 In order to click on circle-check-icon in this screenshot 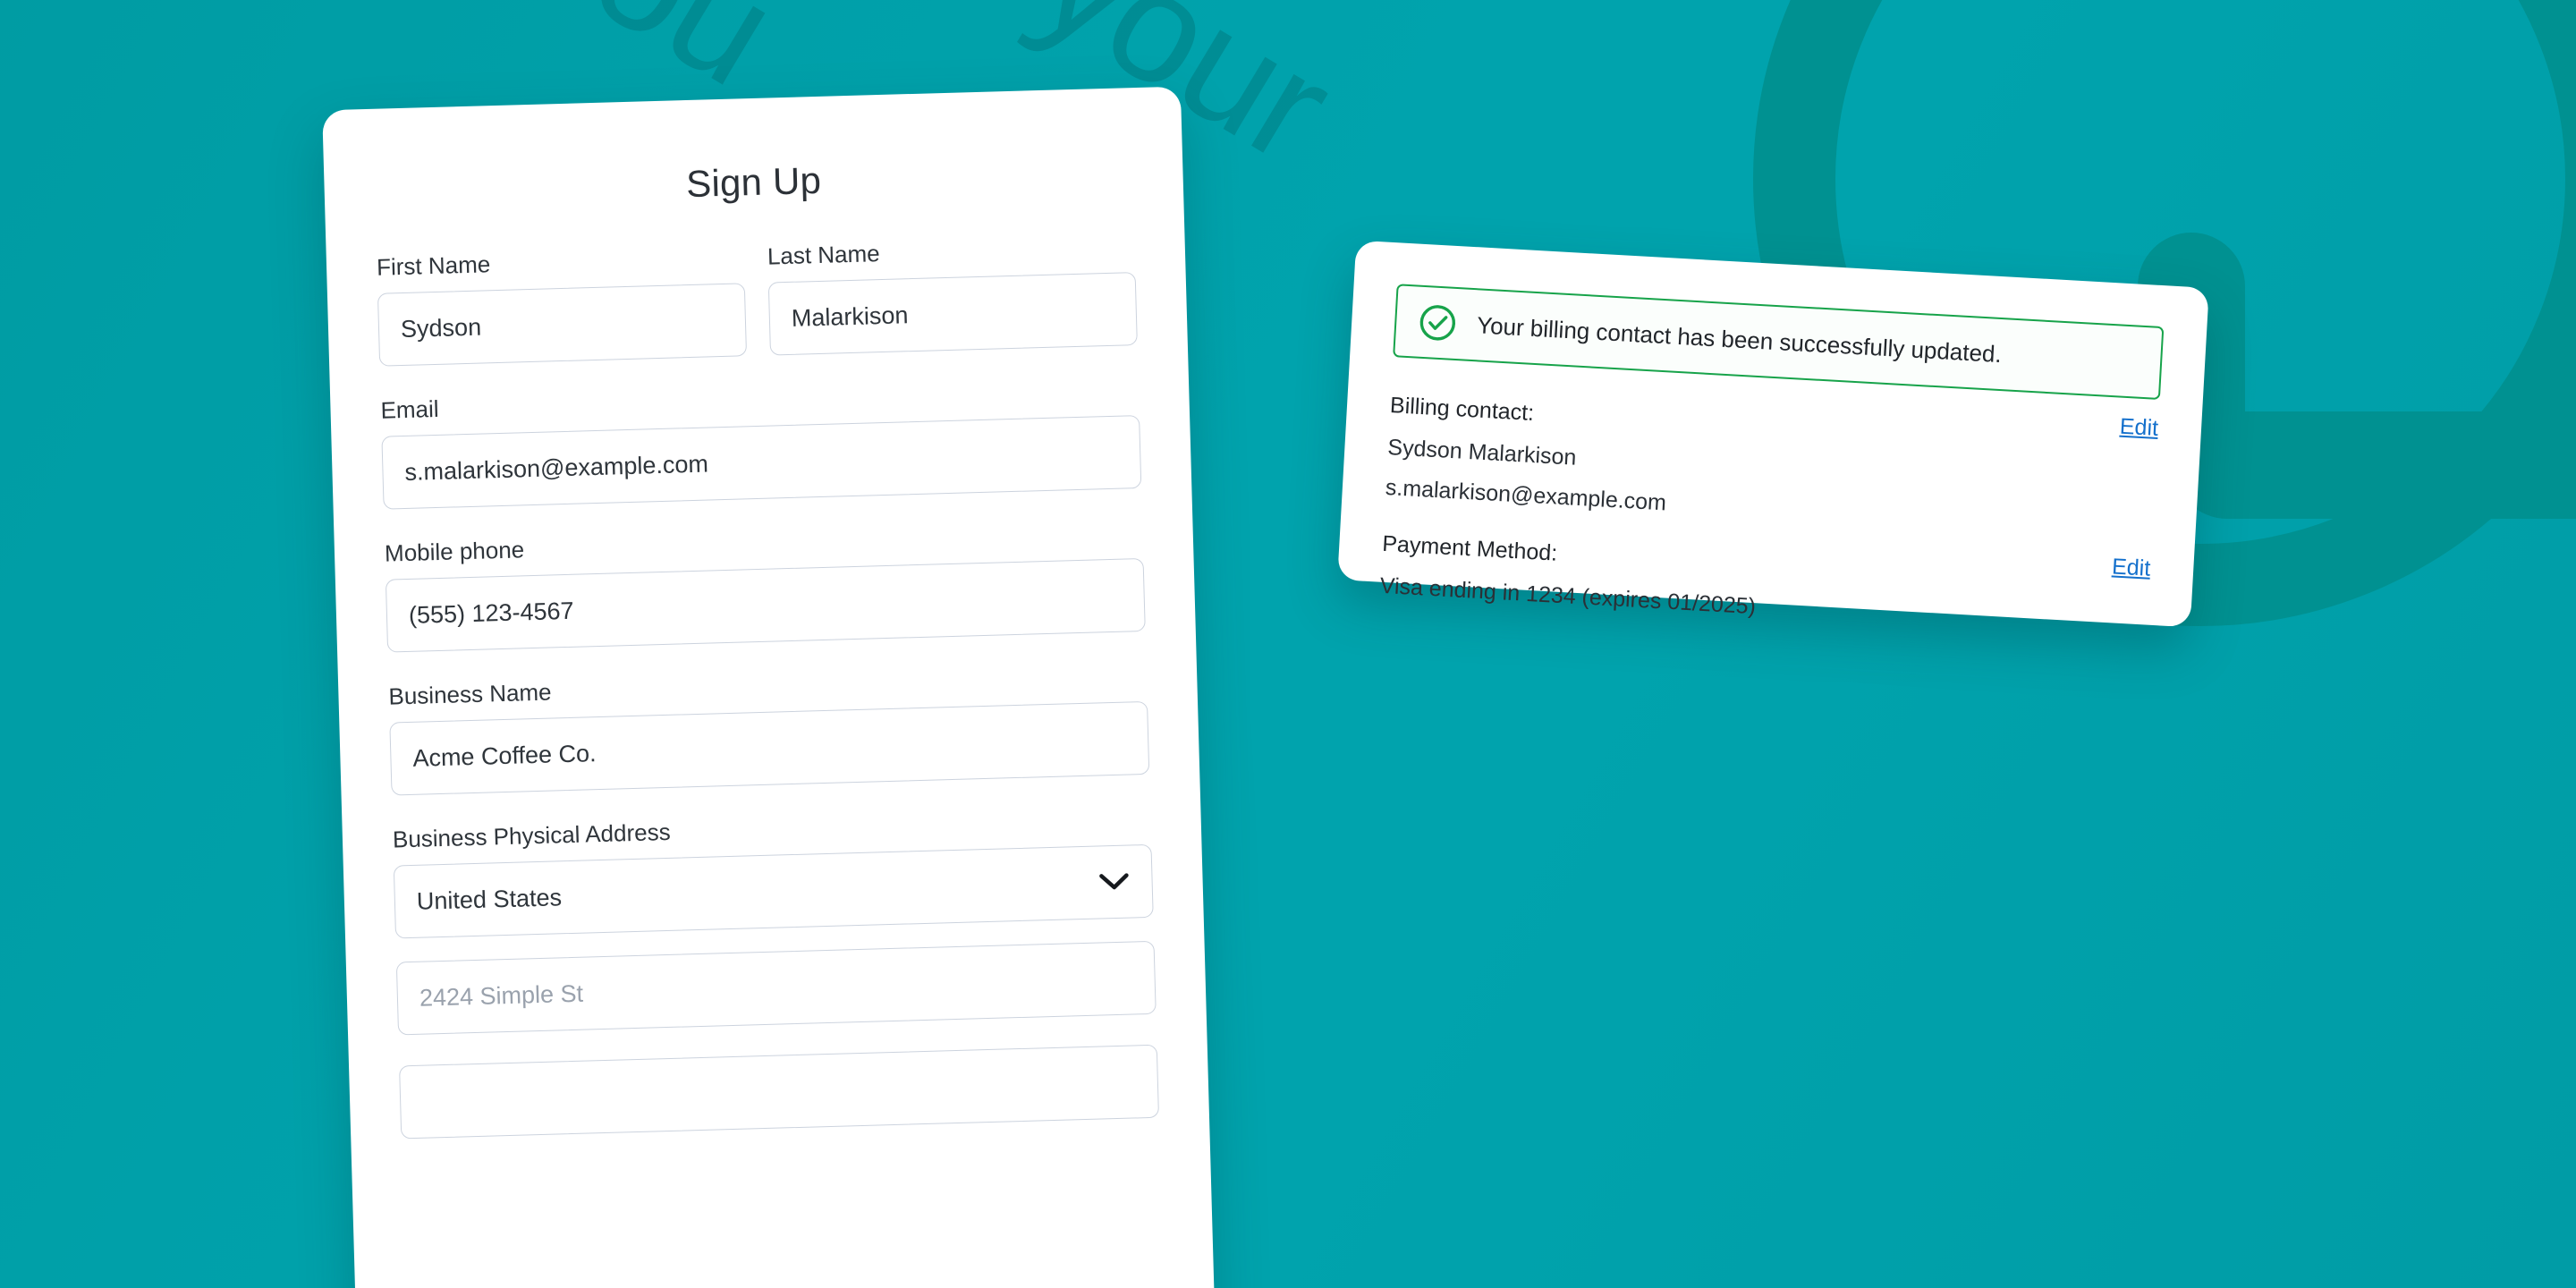, I will do `click(1437, 322)`.